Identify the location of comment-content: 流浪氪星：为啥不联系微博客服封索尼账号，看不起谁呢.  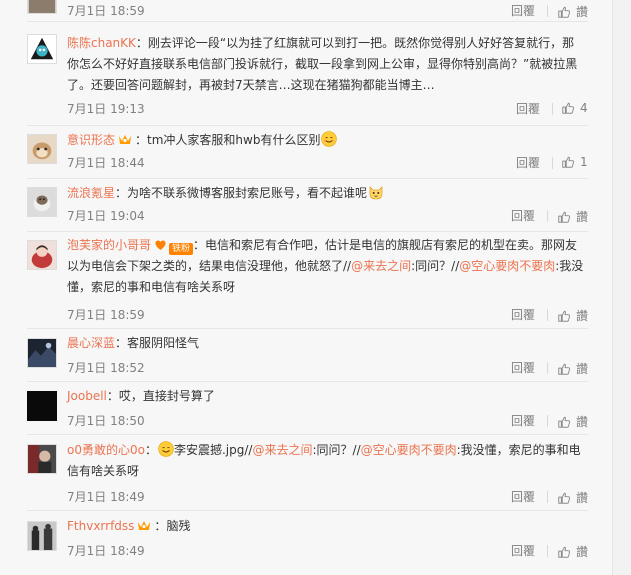
(325, 193).